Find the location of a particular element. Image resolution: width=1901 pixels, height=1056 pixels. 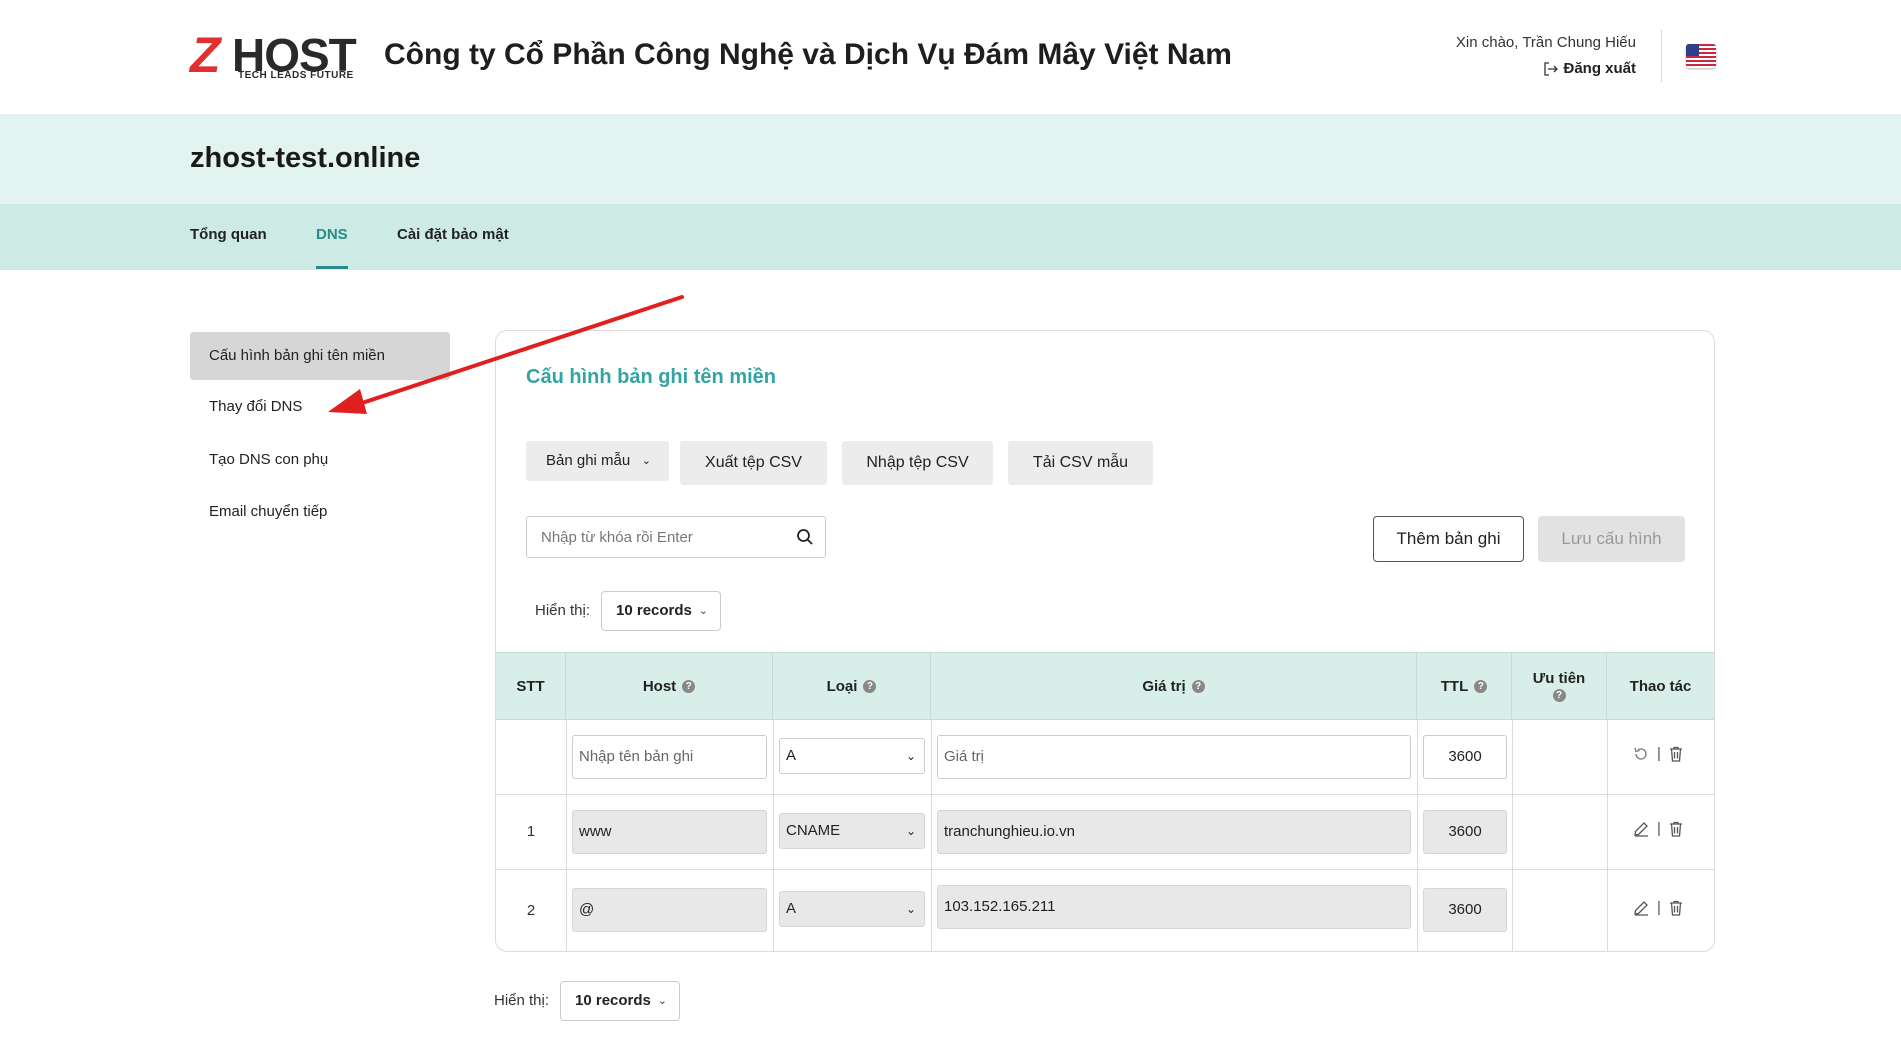

sidebar-item-email-forward: Email chuyển tiếp is located at coordinates (320, 512).